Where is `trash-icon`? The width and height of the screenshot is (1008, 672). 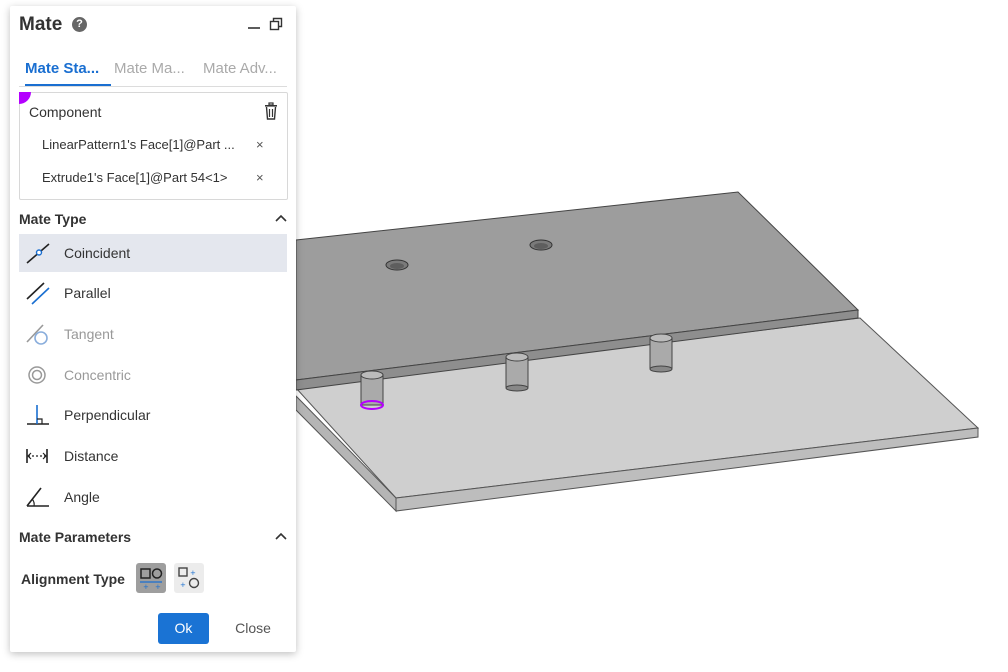
trash-icon is located at coordinates (271, 111).